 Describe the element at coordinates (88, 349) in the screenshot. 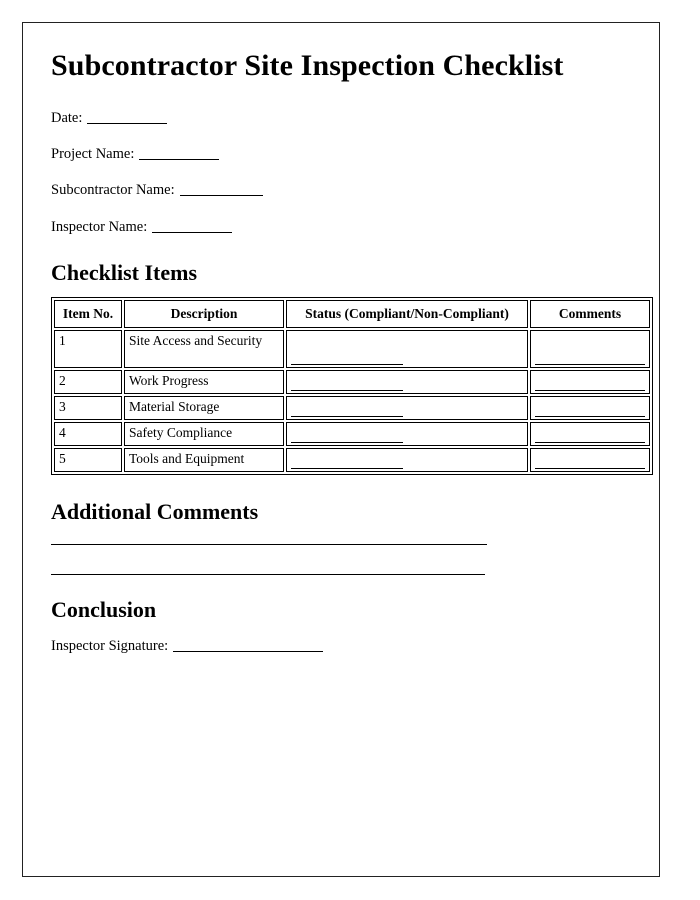

I see `cell-item-no: 1` at that location.